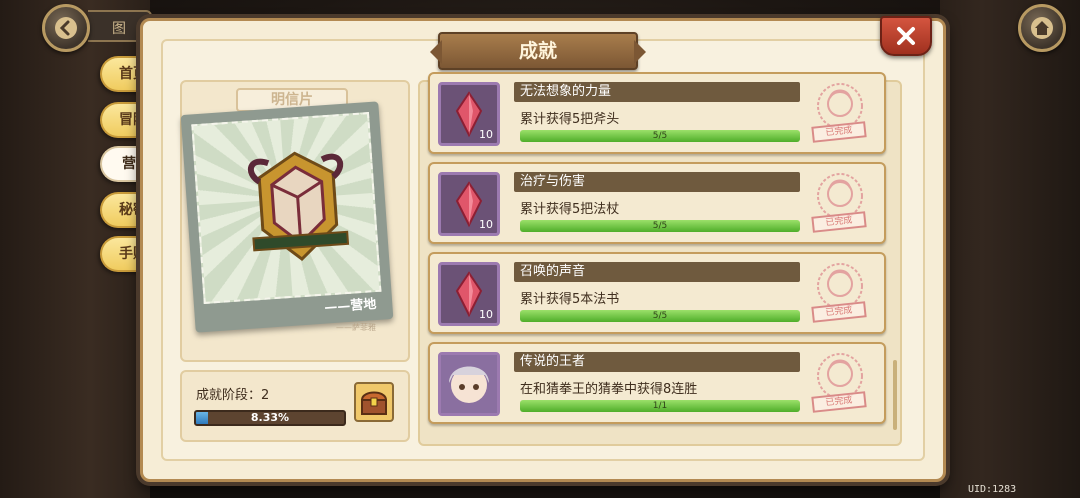 This screenshot has width=1080, height=498. I want to click on achievement-title: 无法想象的力量, so click(657, 92).